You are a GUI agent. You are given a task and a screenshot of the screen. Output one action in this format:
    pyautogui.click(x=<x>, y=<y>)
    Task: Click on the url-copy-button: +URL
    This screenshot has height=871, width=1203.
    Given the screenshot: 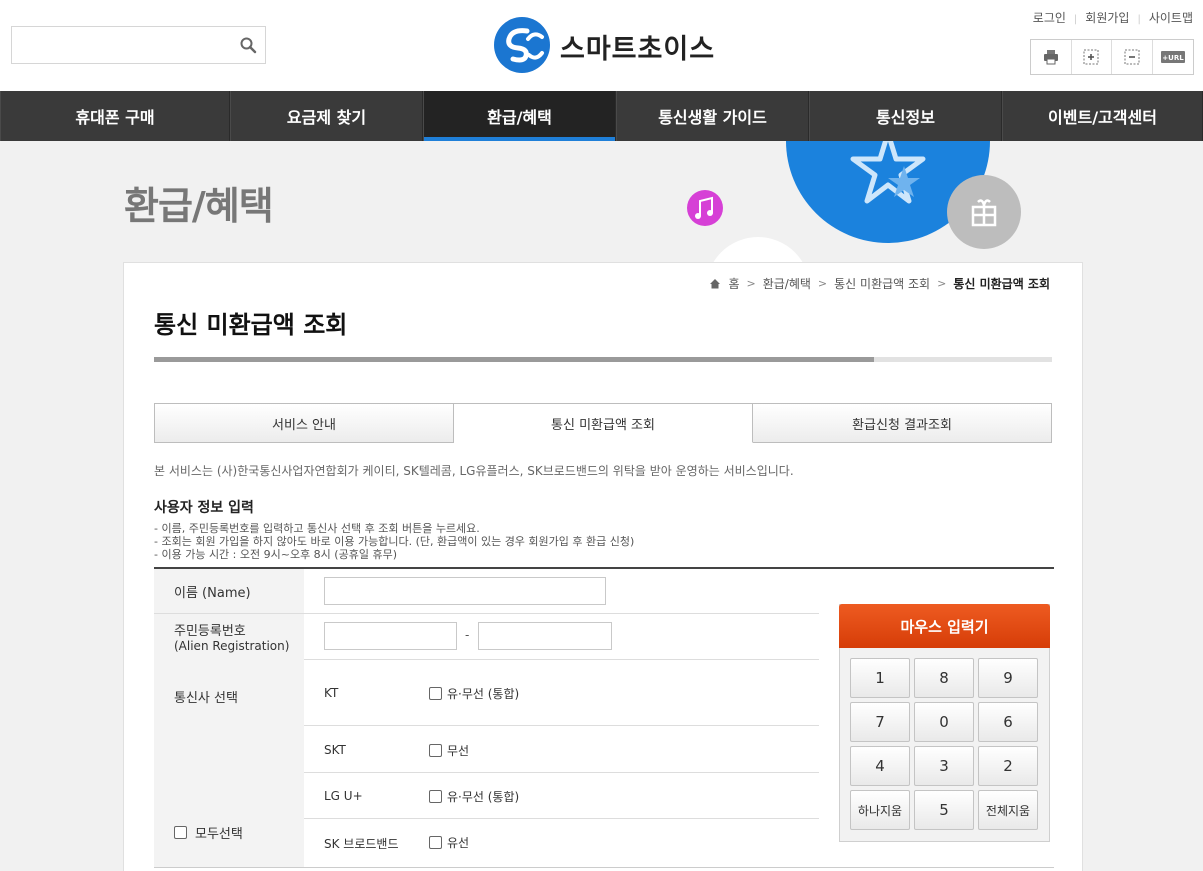 What is the action you would take?
    pyautogui.click(x=1173, y=57)
    